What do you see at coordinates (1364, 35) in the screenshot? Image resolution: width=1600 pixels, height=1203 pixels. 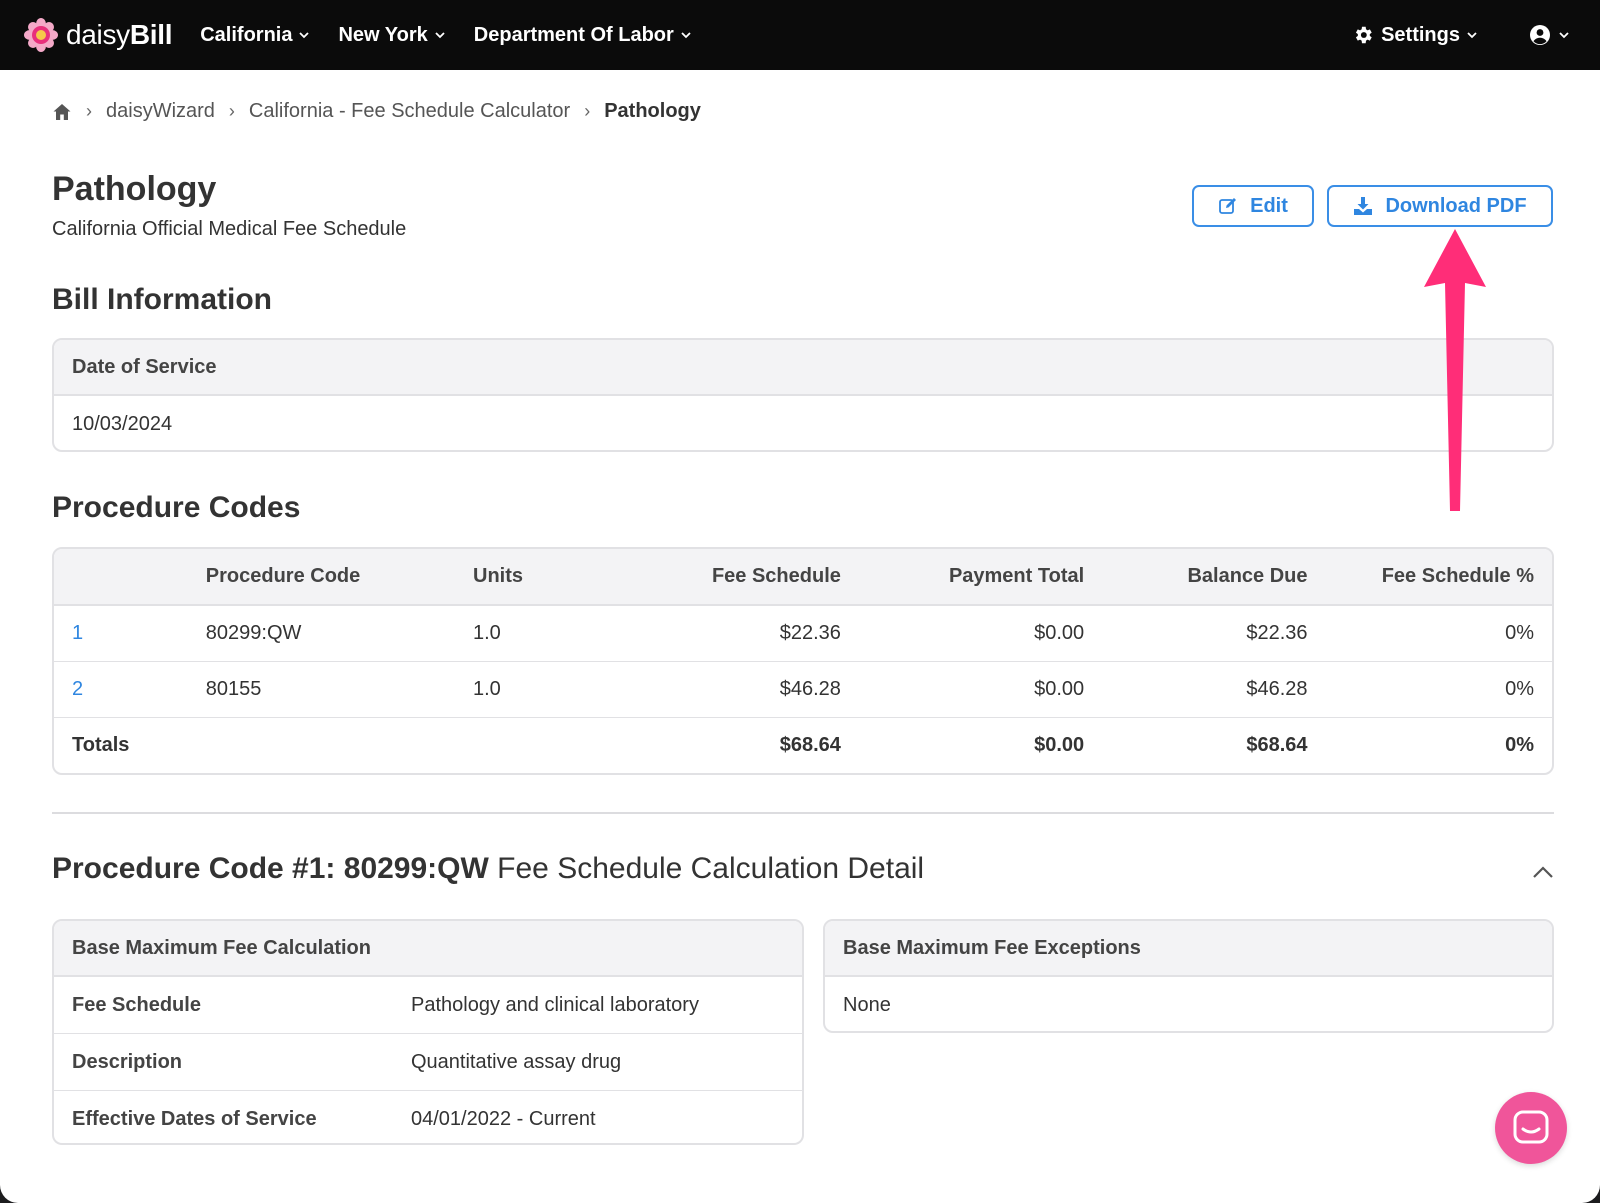 I see `gear-icon` at bounding box center [1364, 35].